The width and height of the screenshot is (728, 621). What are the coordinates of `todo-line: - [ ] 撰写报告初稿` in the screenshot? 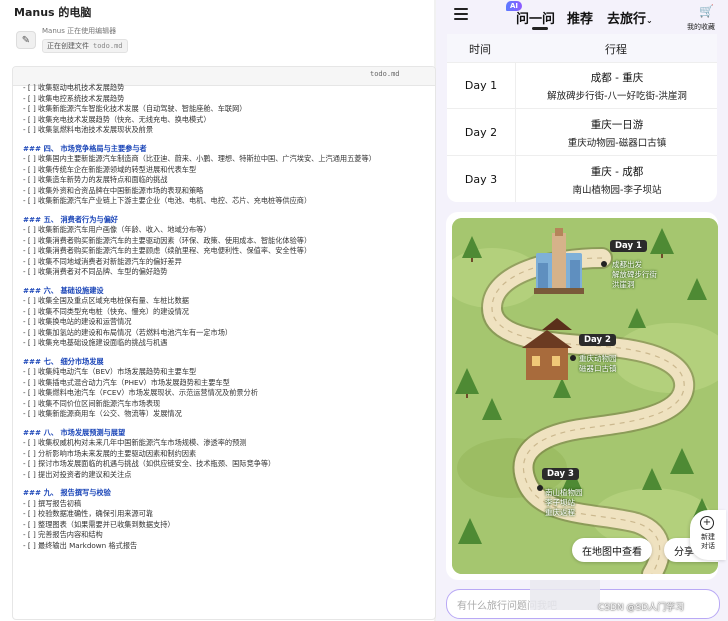 It's located at (52, 503).